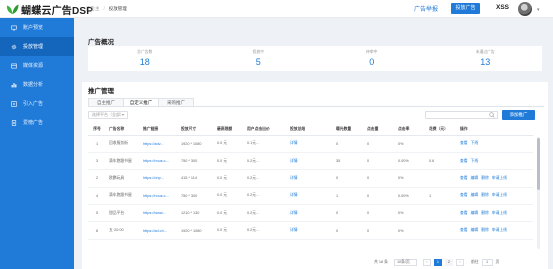  I want to click on column-header: 投放总结, so click(310, 130).